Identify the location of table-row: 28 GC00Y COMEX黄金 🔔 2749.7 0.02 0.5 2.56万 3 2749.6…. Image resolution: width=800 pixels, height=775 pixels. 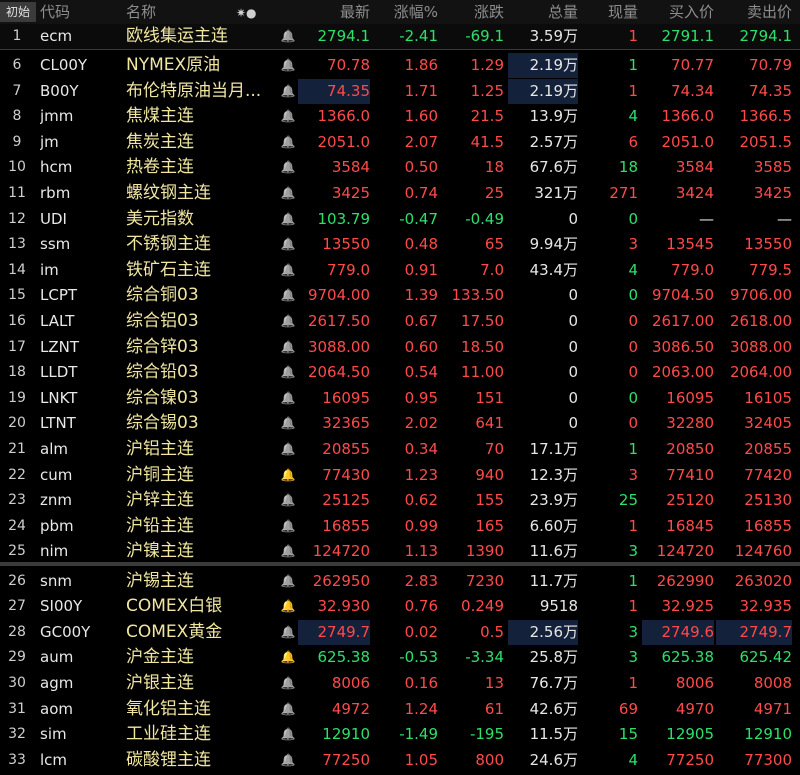
(400, 632).